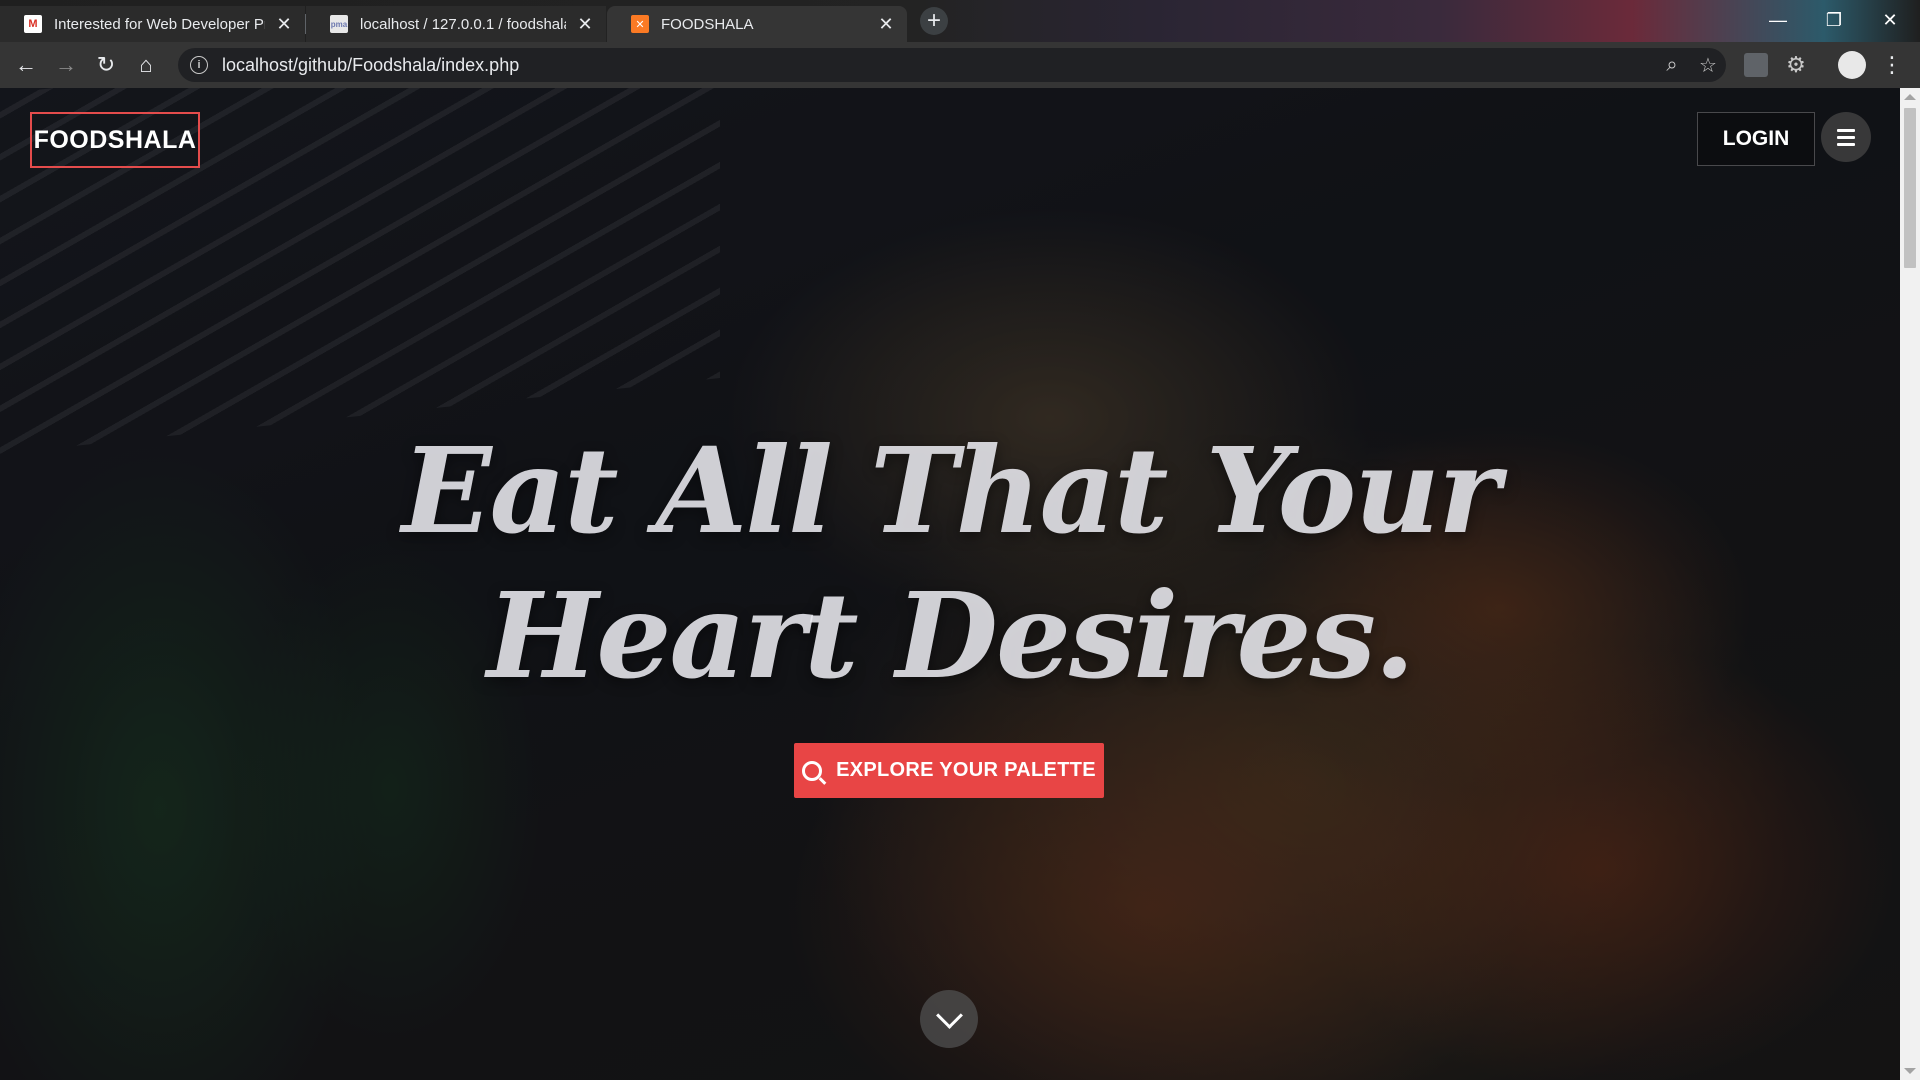 This screenshot has width=1920, height=1080. Describe the element at coordinates (33, 24) in the screenshot. I see `gmail-icon: M` at that location.